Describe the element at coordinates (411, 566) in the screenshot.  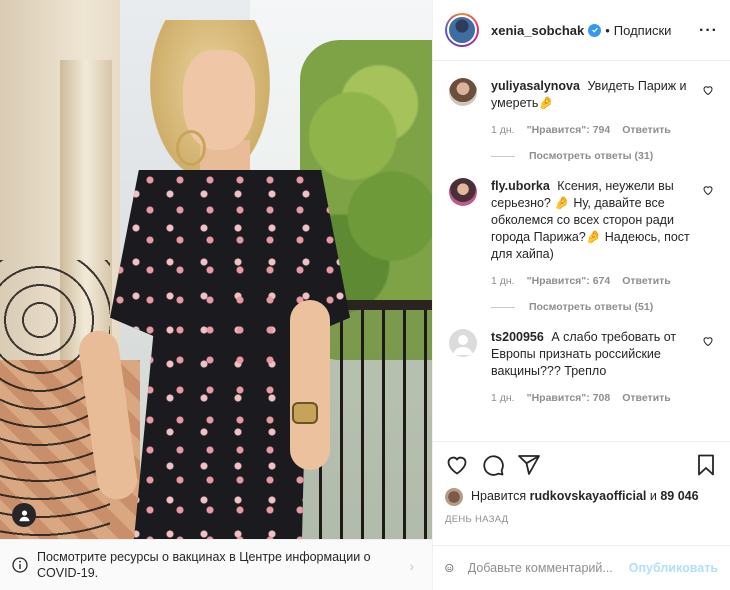
I see `chevron-right-icon: ›` at that location.